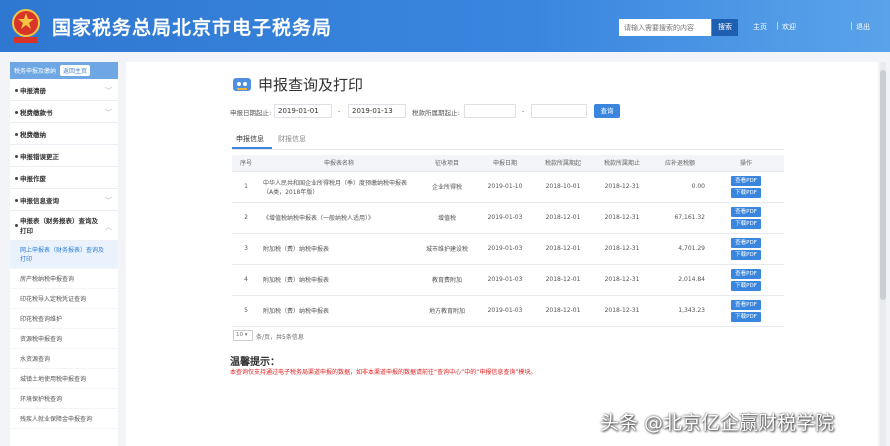  Describe the element at coordinates (725, 27) in the screenshot. I see `search-button: 搜索` at that location.